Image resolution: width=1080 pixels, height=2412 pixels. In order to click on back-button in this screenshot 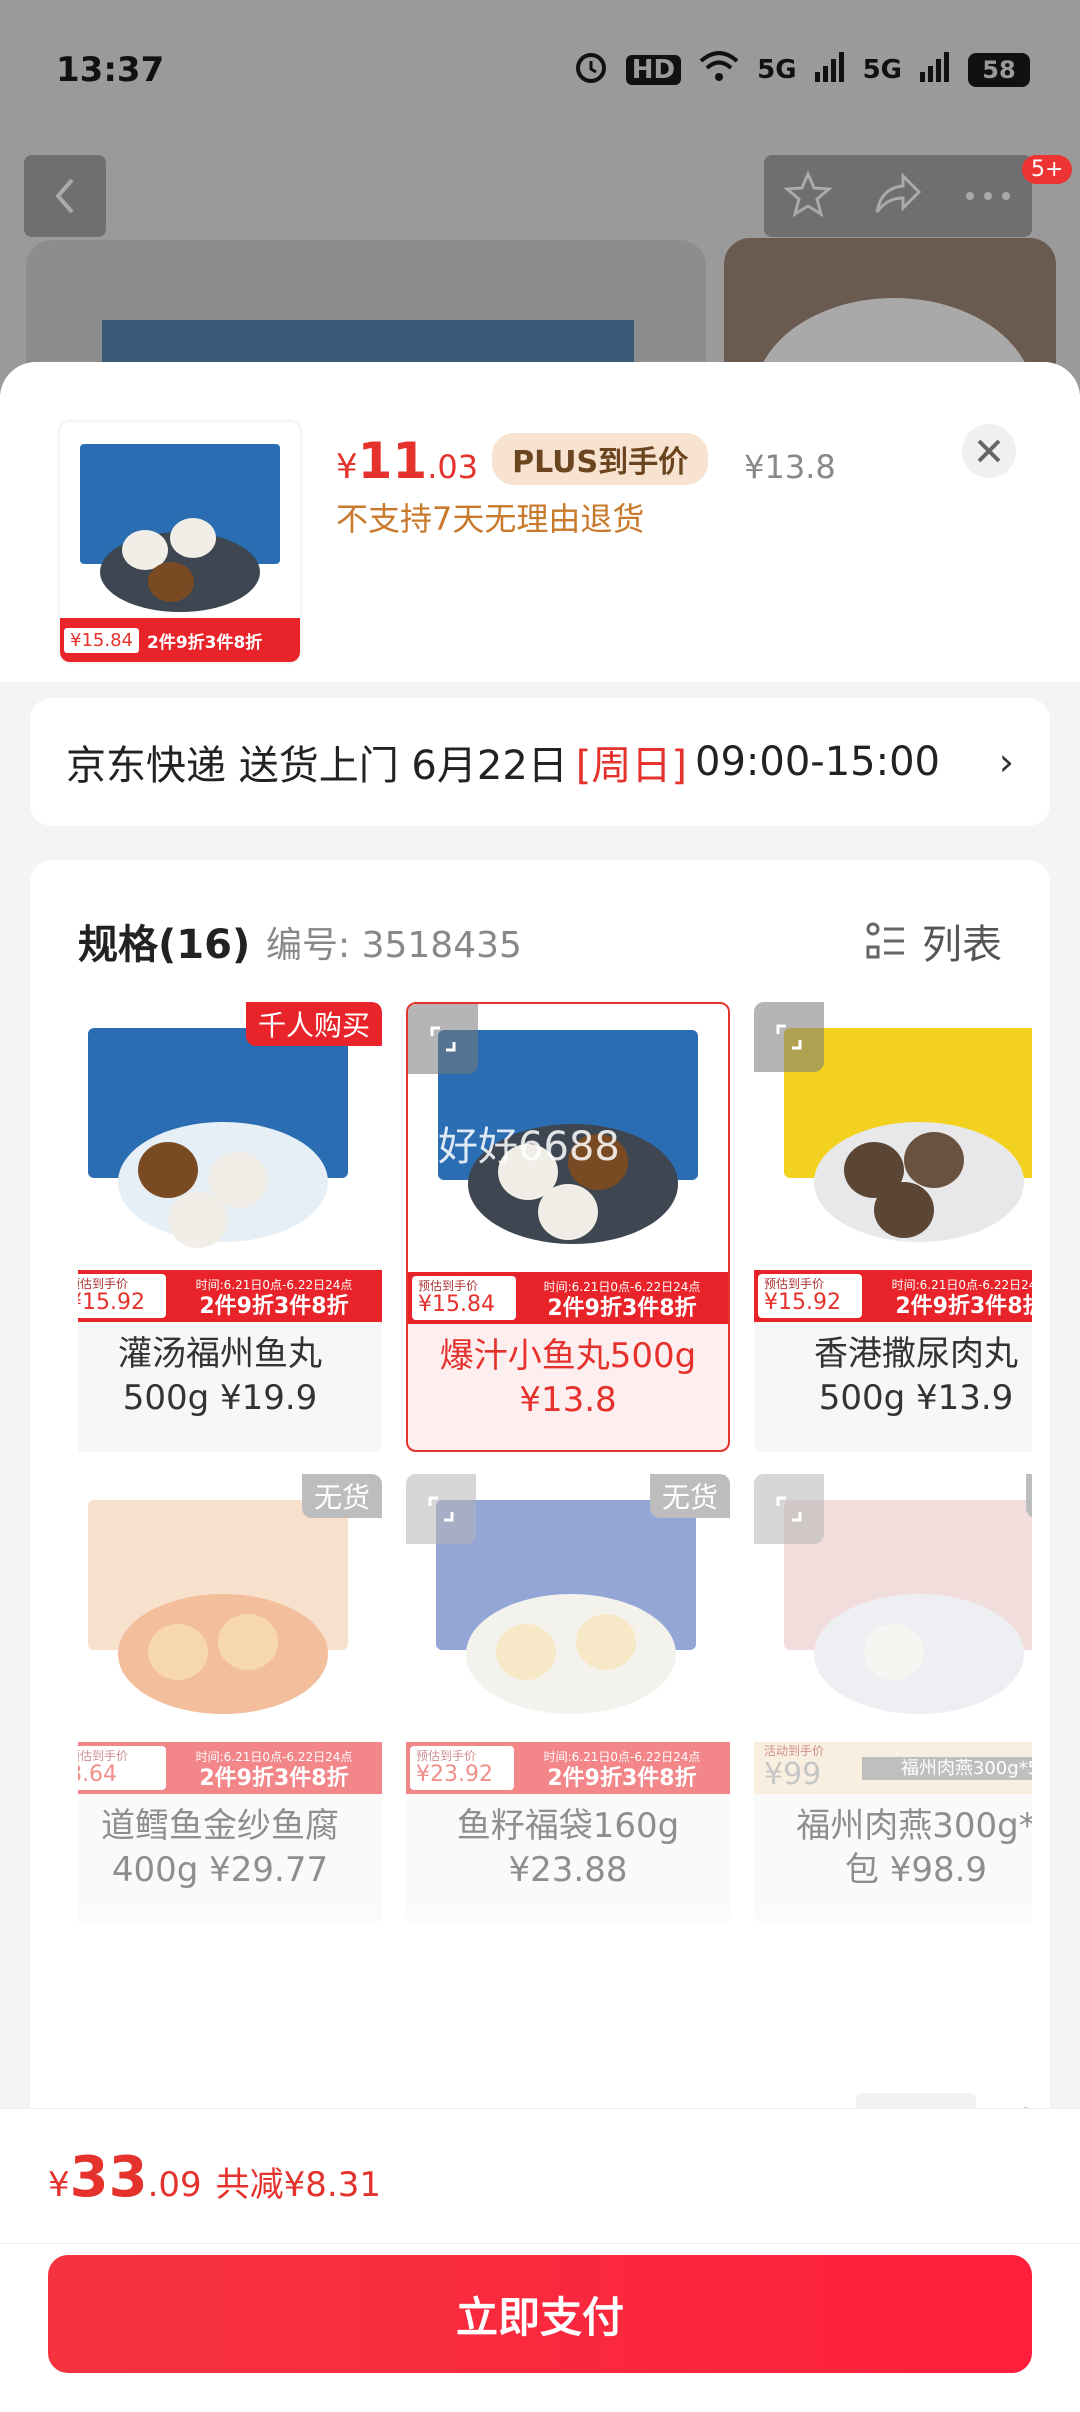, I will do `click(65, 196)`.